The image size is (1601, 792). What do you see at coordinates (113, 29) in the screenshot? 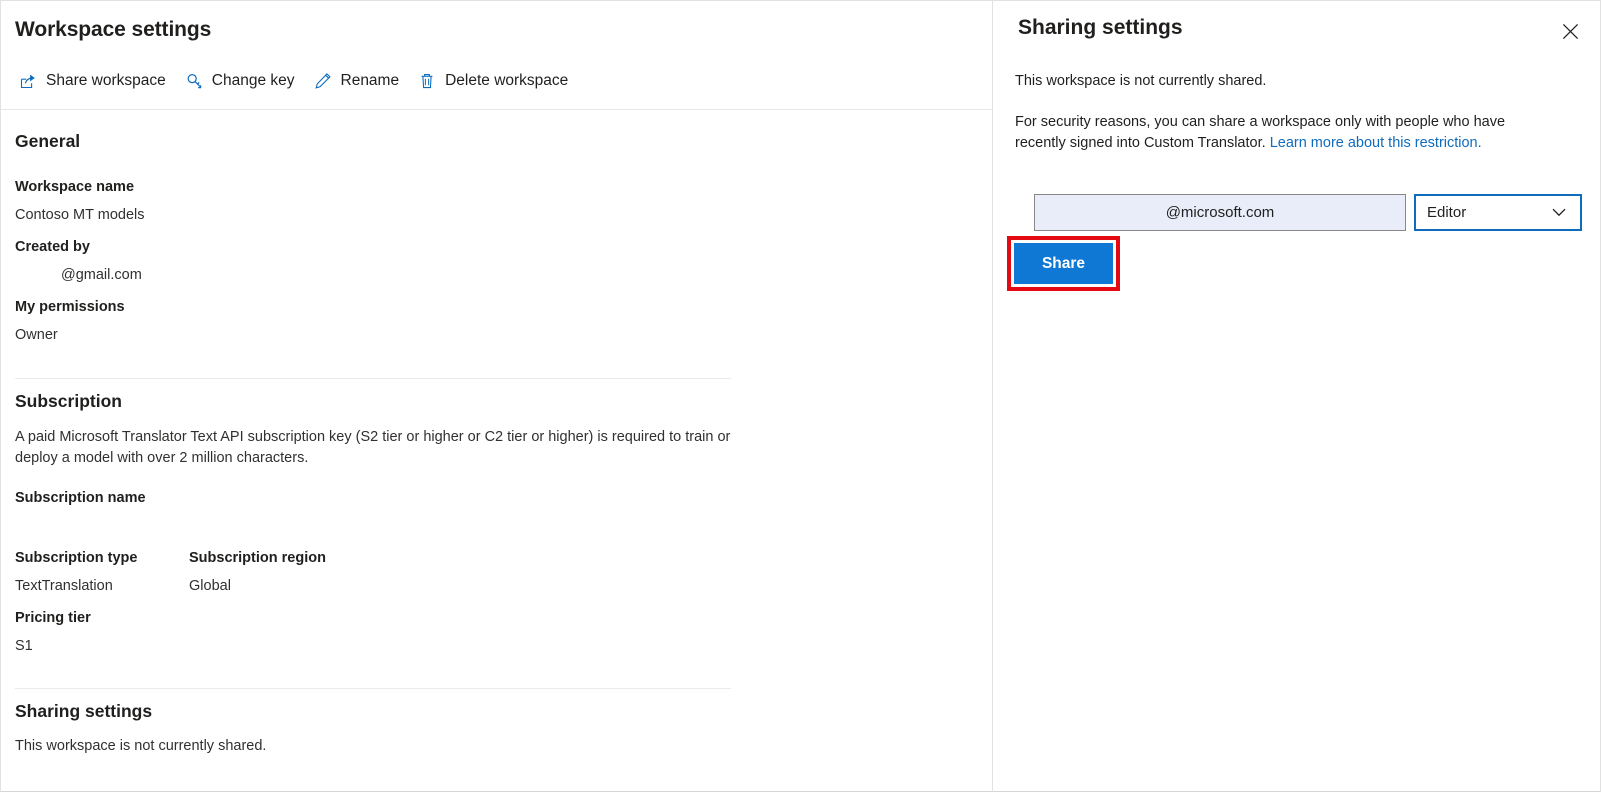
I see `page-title: Workspace settings` at bounding box center [113, 29].